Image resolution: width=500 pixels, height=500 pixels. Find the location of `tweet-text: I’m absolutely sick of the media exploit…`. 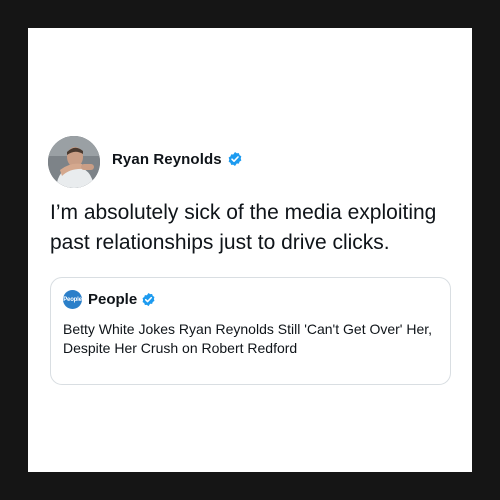

tweet-text: I’m absolutely sick of the media exploit… is located at coordinates (243, 227).